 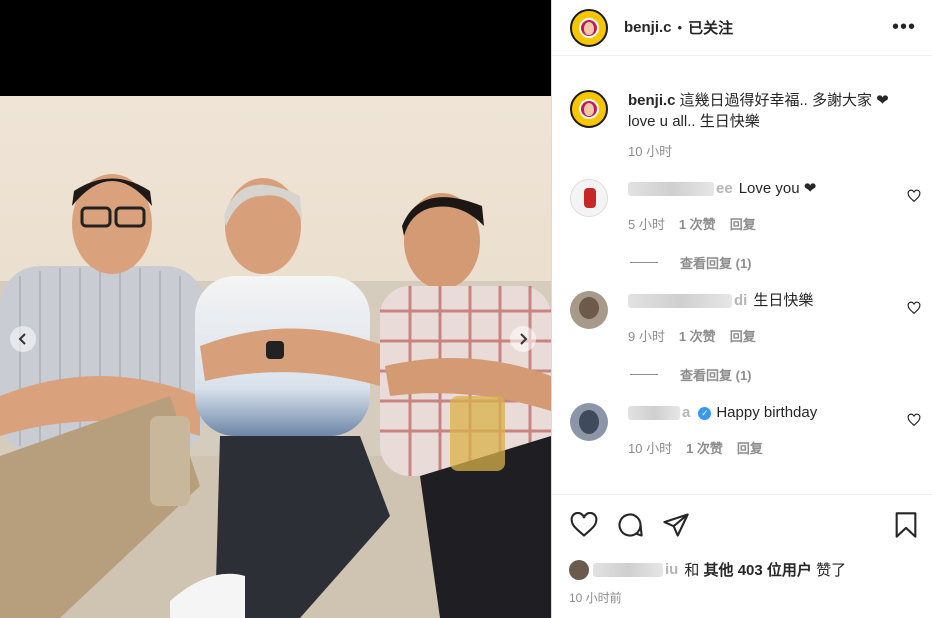 What do you see at coordinates (742, 28) in the screenshot?
I see `post-header: benji.c • 已关注 •••` at bounding box center [742, 28].